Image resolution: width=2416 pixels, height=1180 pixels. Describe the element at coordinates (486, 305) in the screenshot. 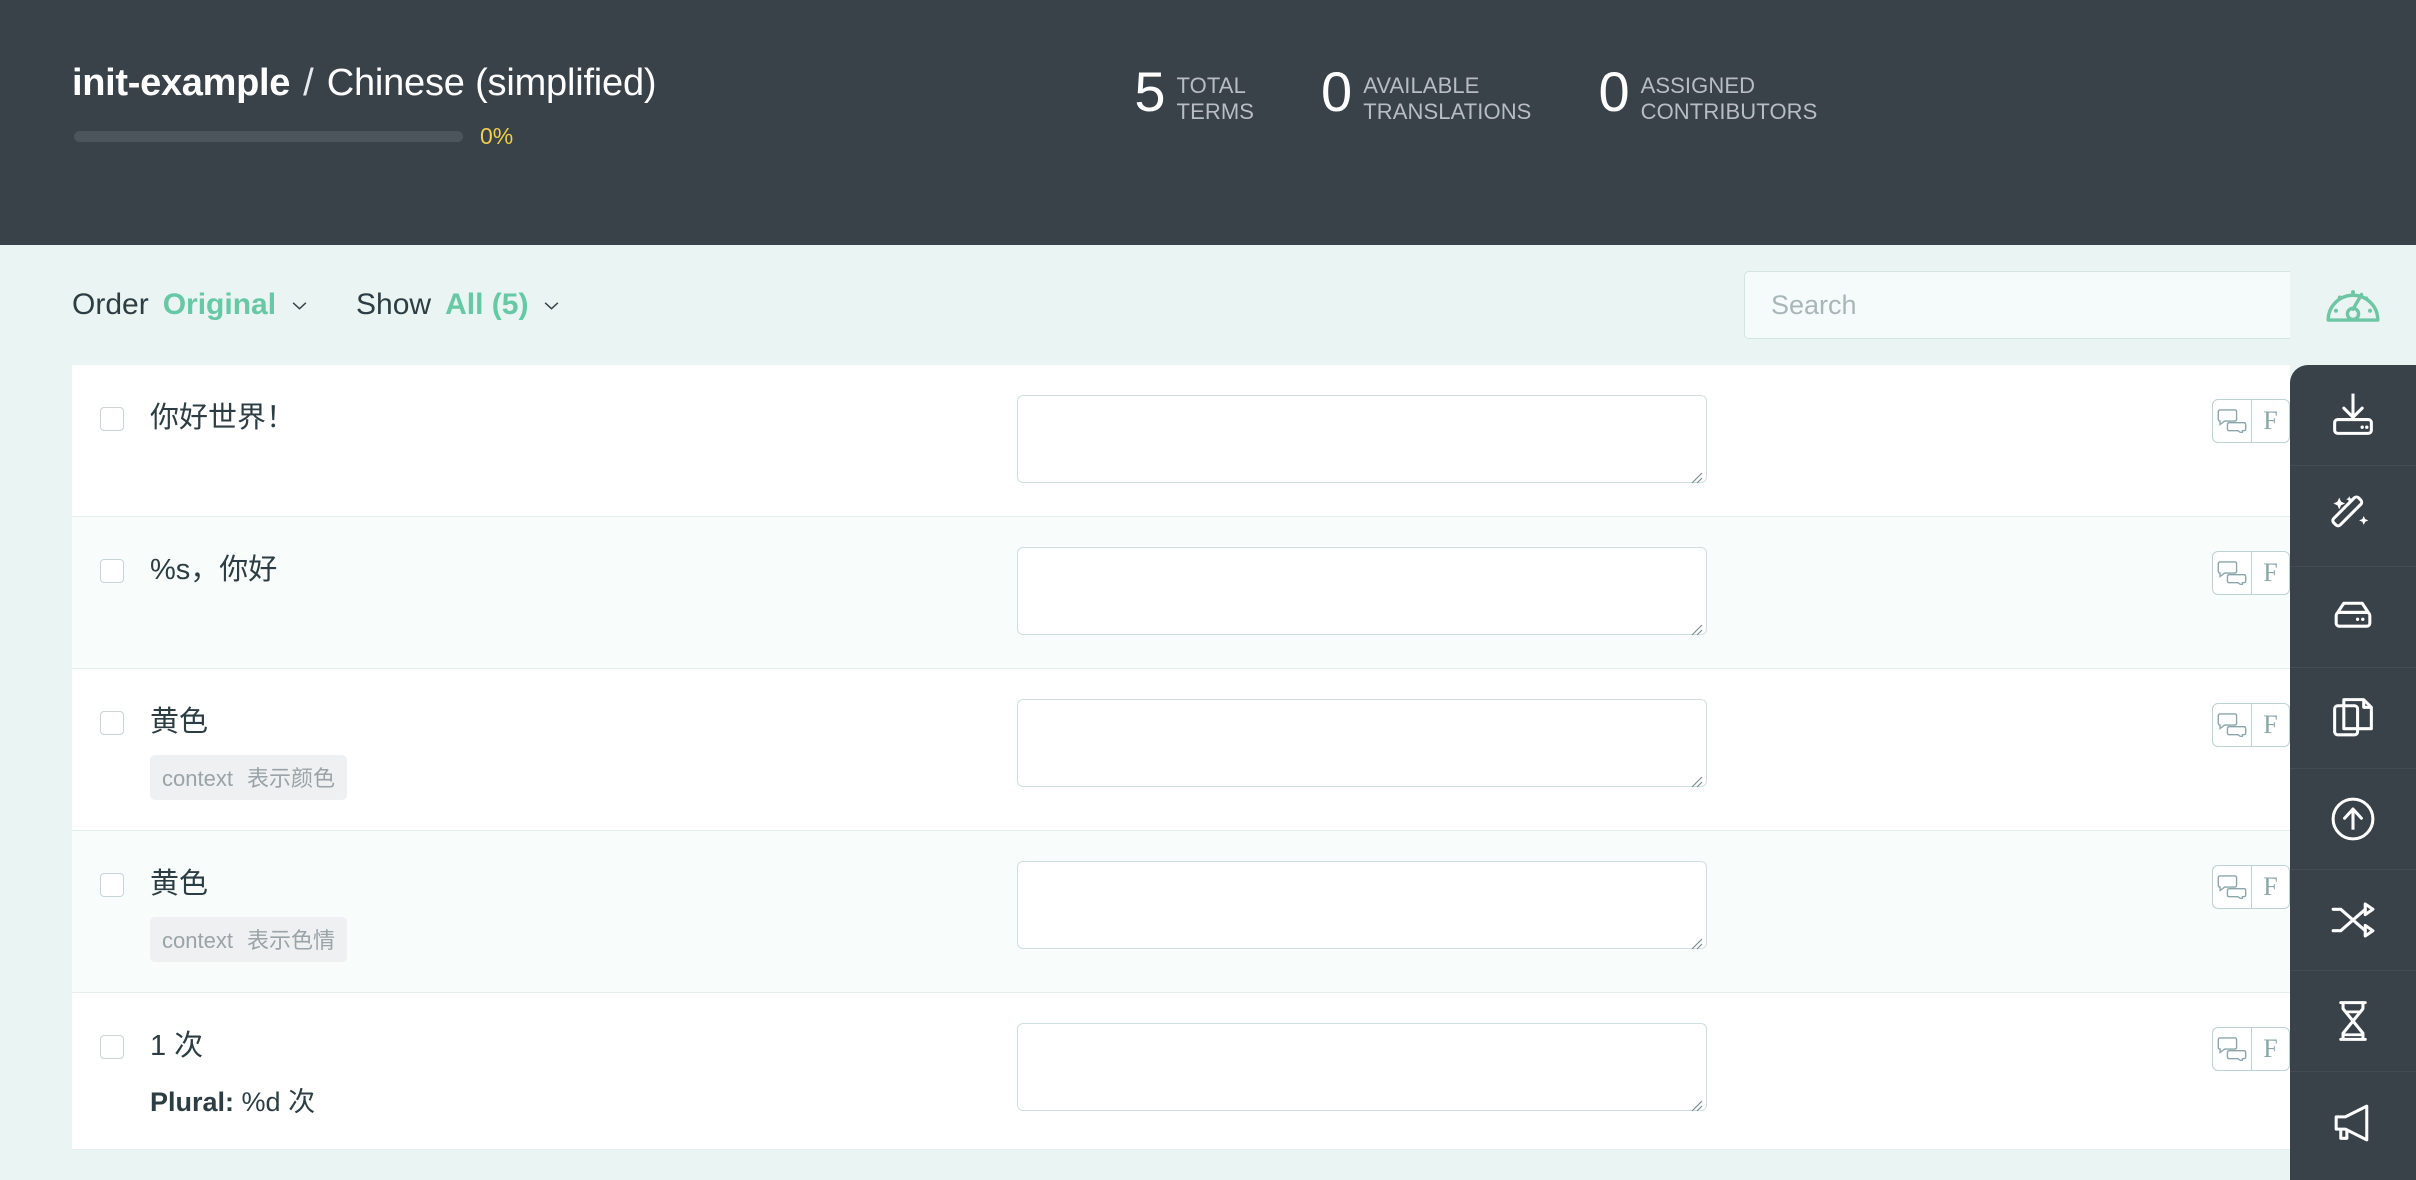

I see `show-value: All (5)` at that location.